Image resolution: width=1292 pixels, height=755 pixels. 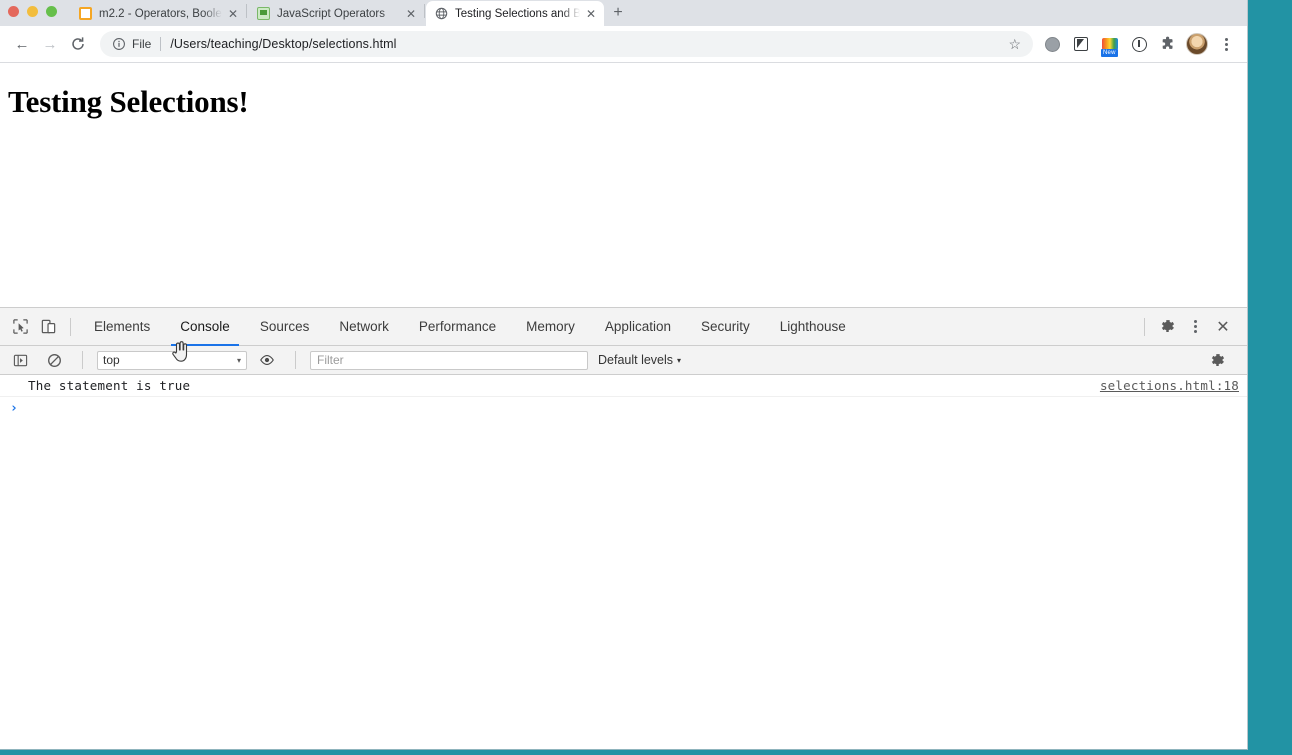 I want to click on devtools-tab-security: Security, so click(x=725, y=327).